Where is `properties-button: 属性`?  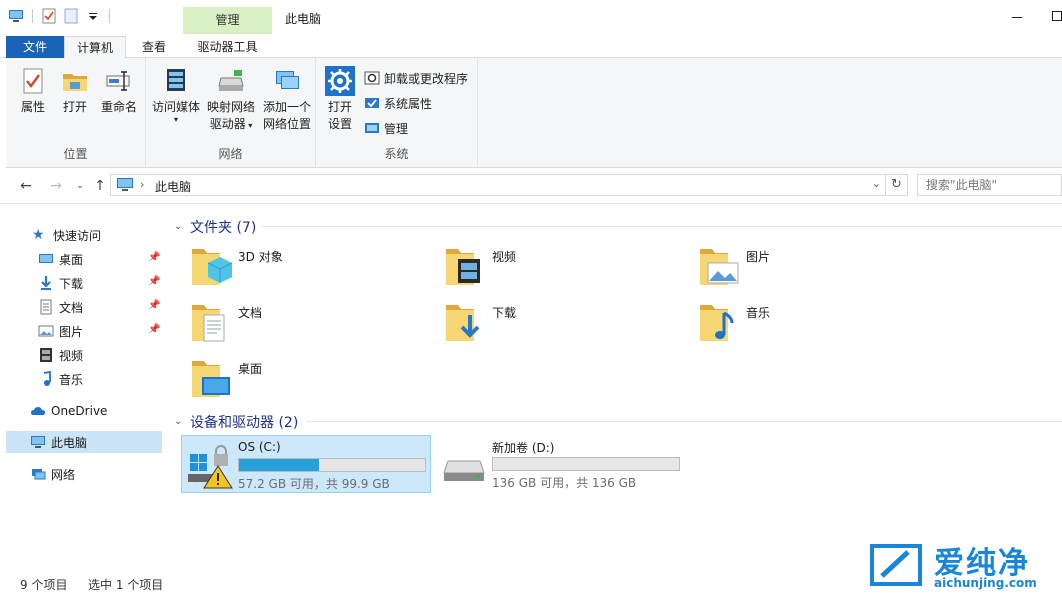
properties-button: 属性 is located at coordinates (33, 91).